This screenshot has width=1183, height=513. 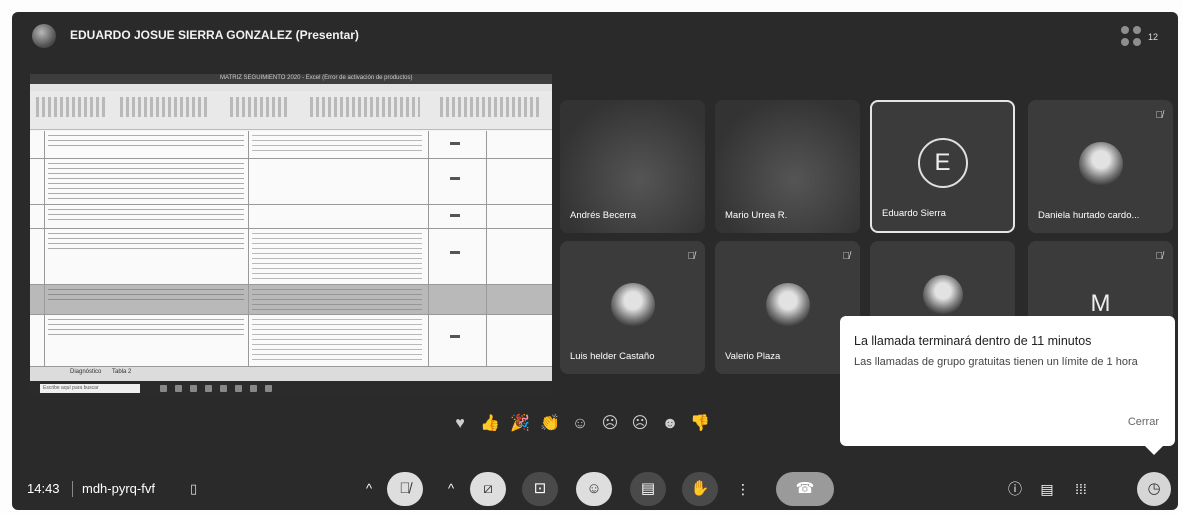 What do you see at coordinates (291, 388) in the screenshot?
I see `windows-taskbar: Escribe aquí para buscar` at bounding box center [291, 388].